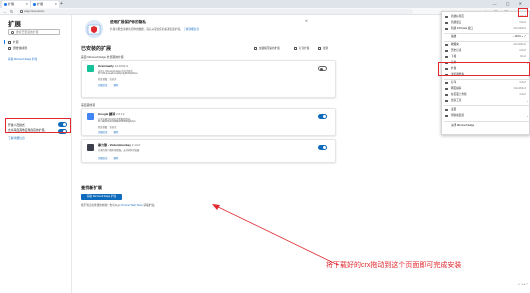  I want to click on store-note: 找不到正在查找的内容？也可以从 Chrome Web Store 获取扩展。, so click(119, 205).